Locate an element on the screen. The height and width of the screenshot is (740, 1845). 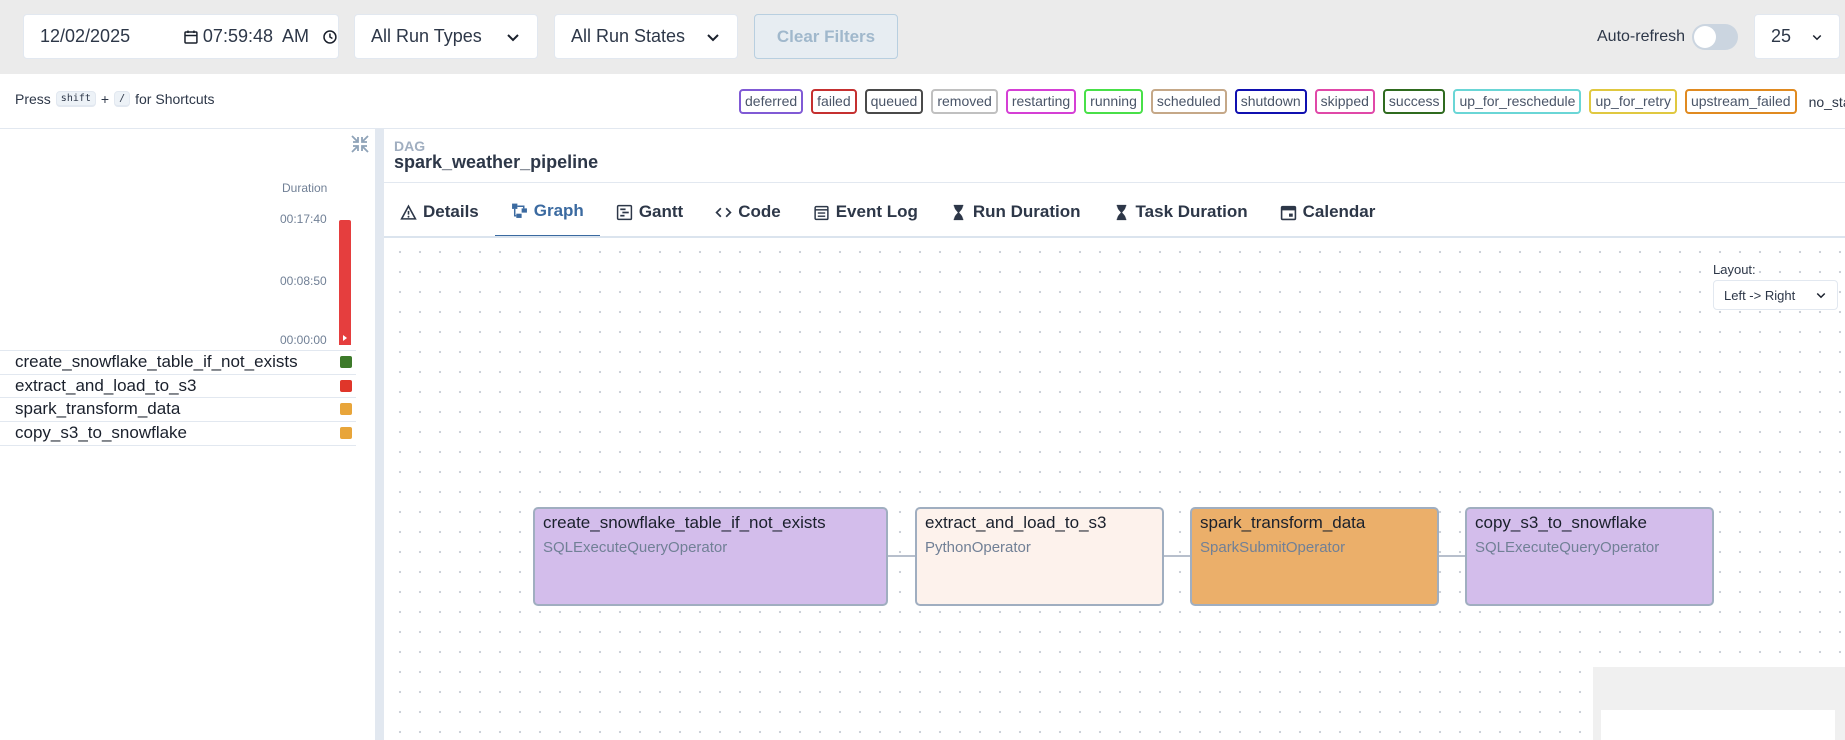
header-divider is located at coordinates (1114, 182).